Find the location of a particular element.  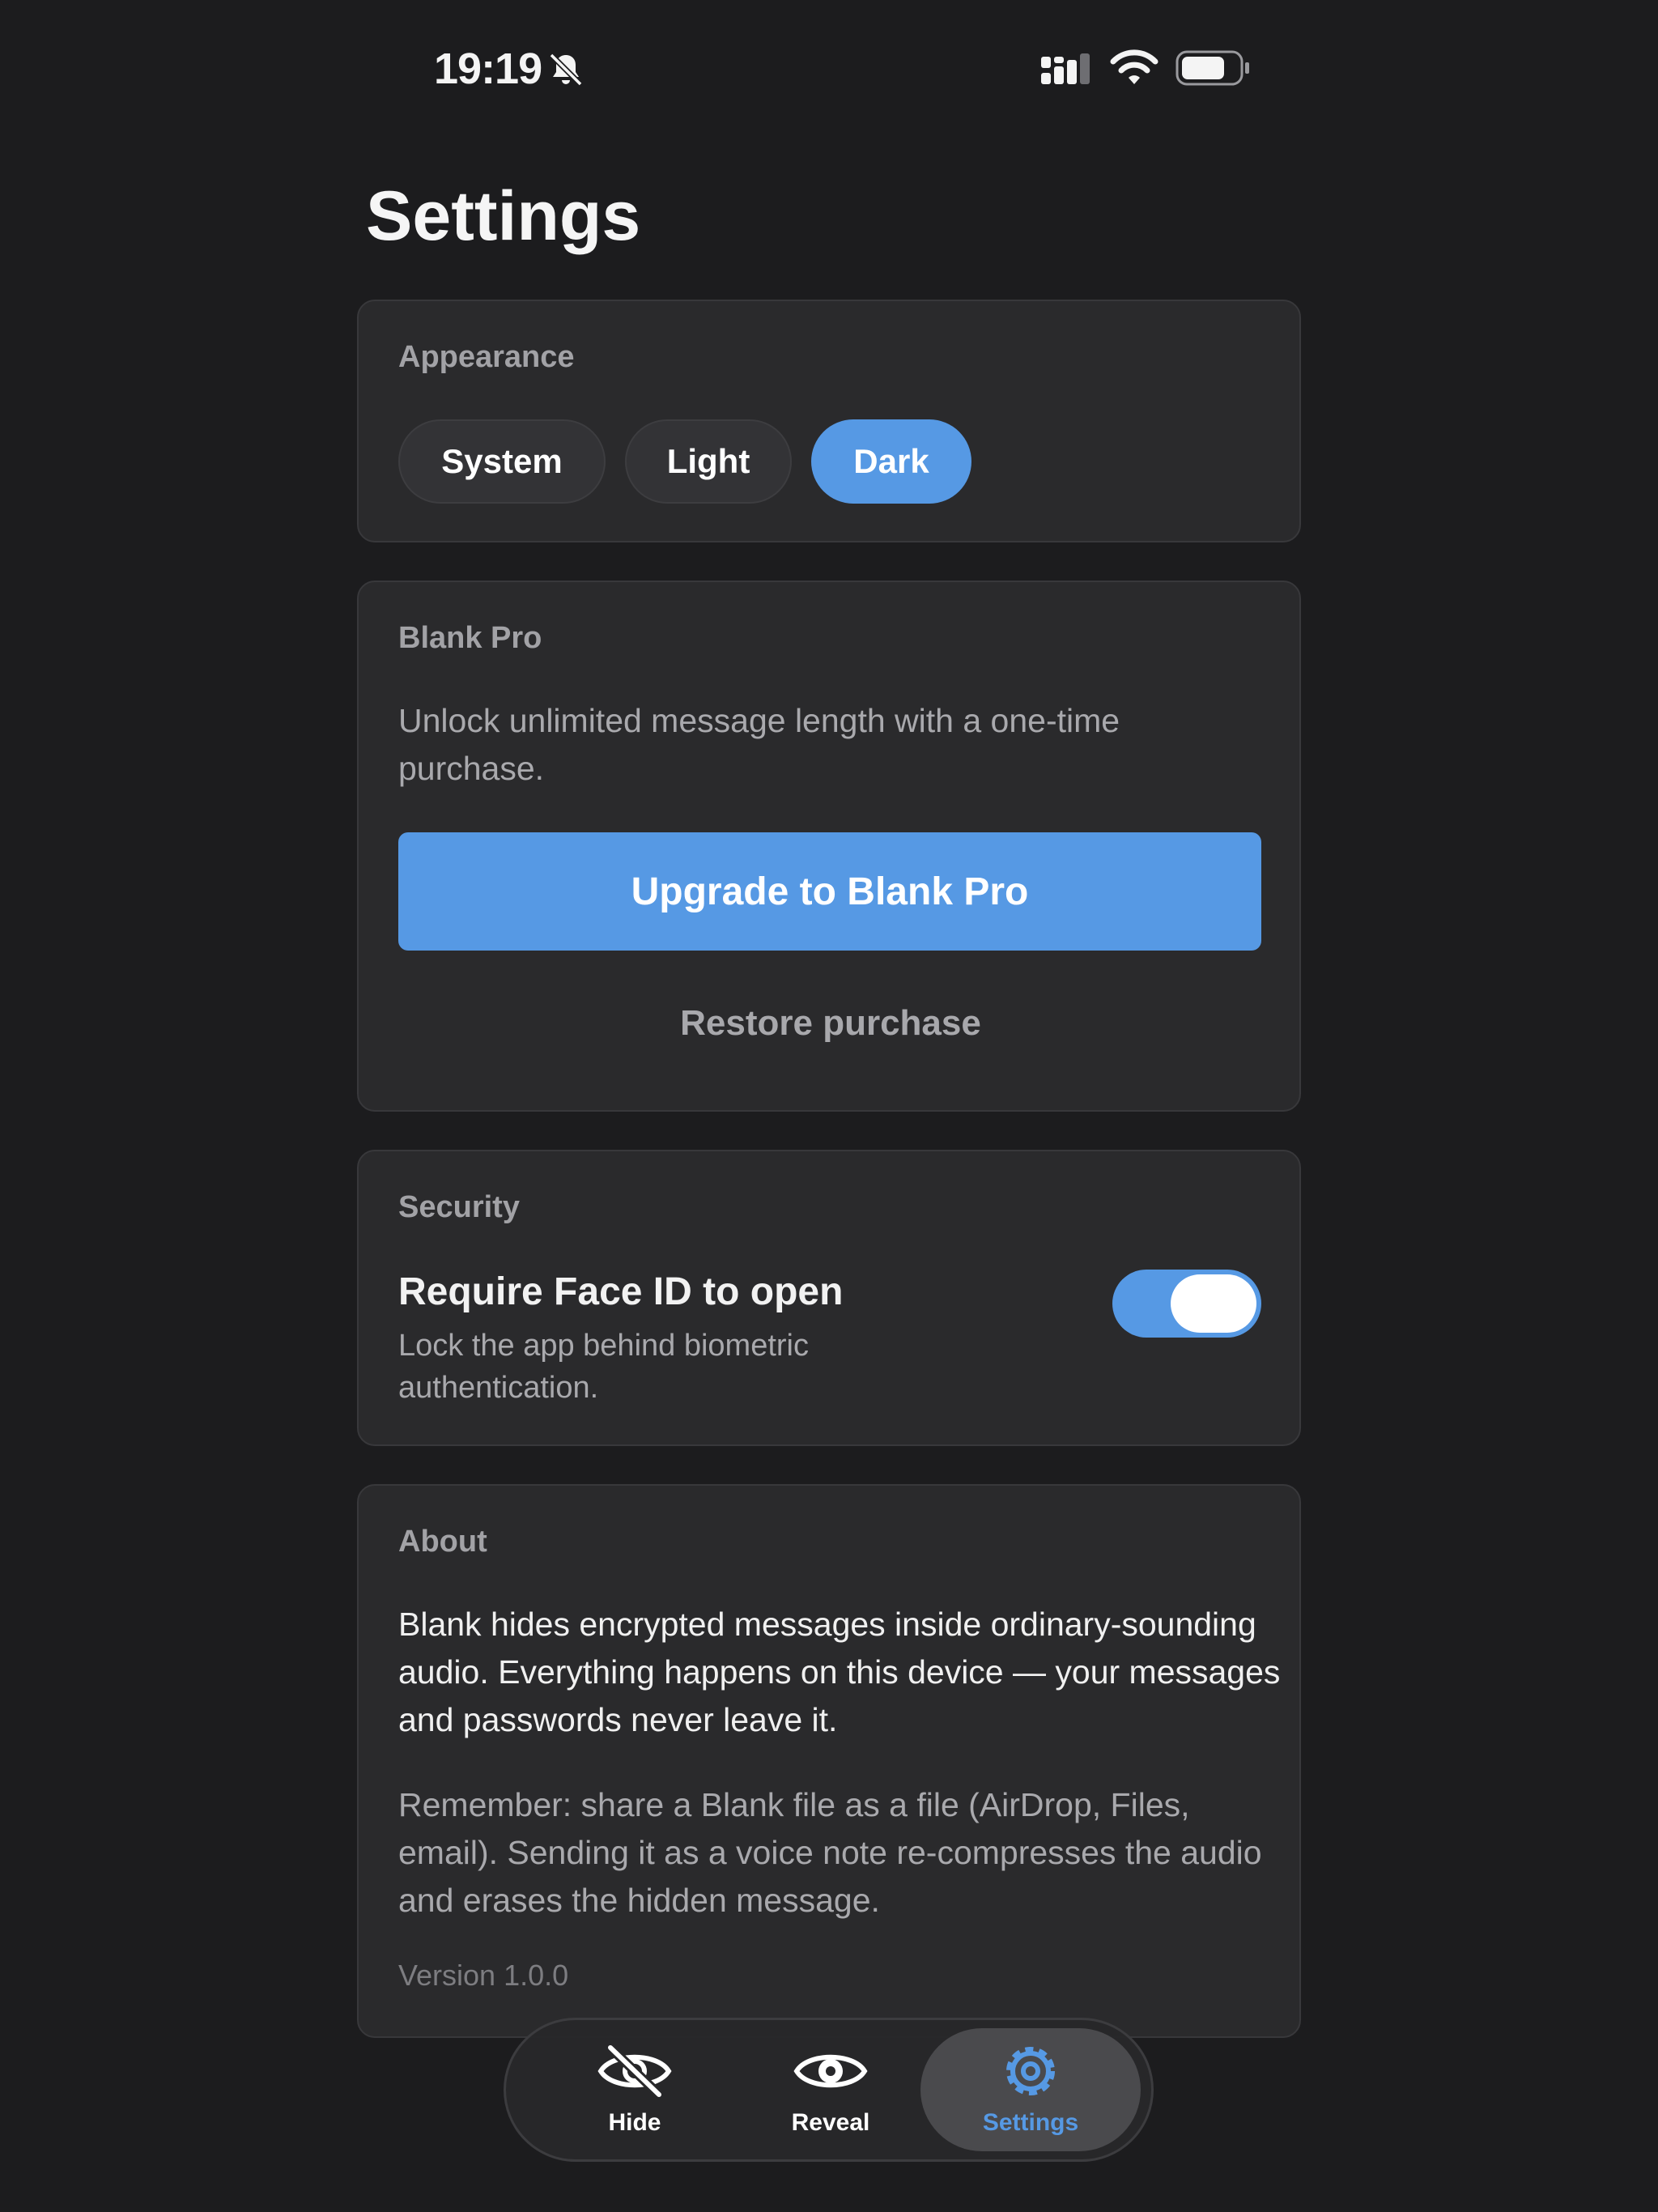

tab-hide: Hide is located at coordinates (635, 2089).